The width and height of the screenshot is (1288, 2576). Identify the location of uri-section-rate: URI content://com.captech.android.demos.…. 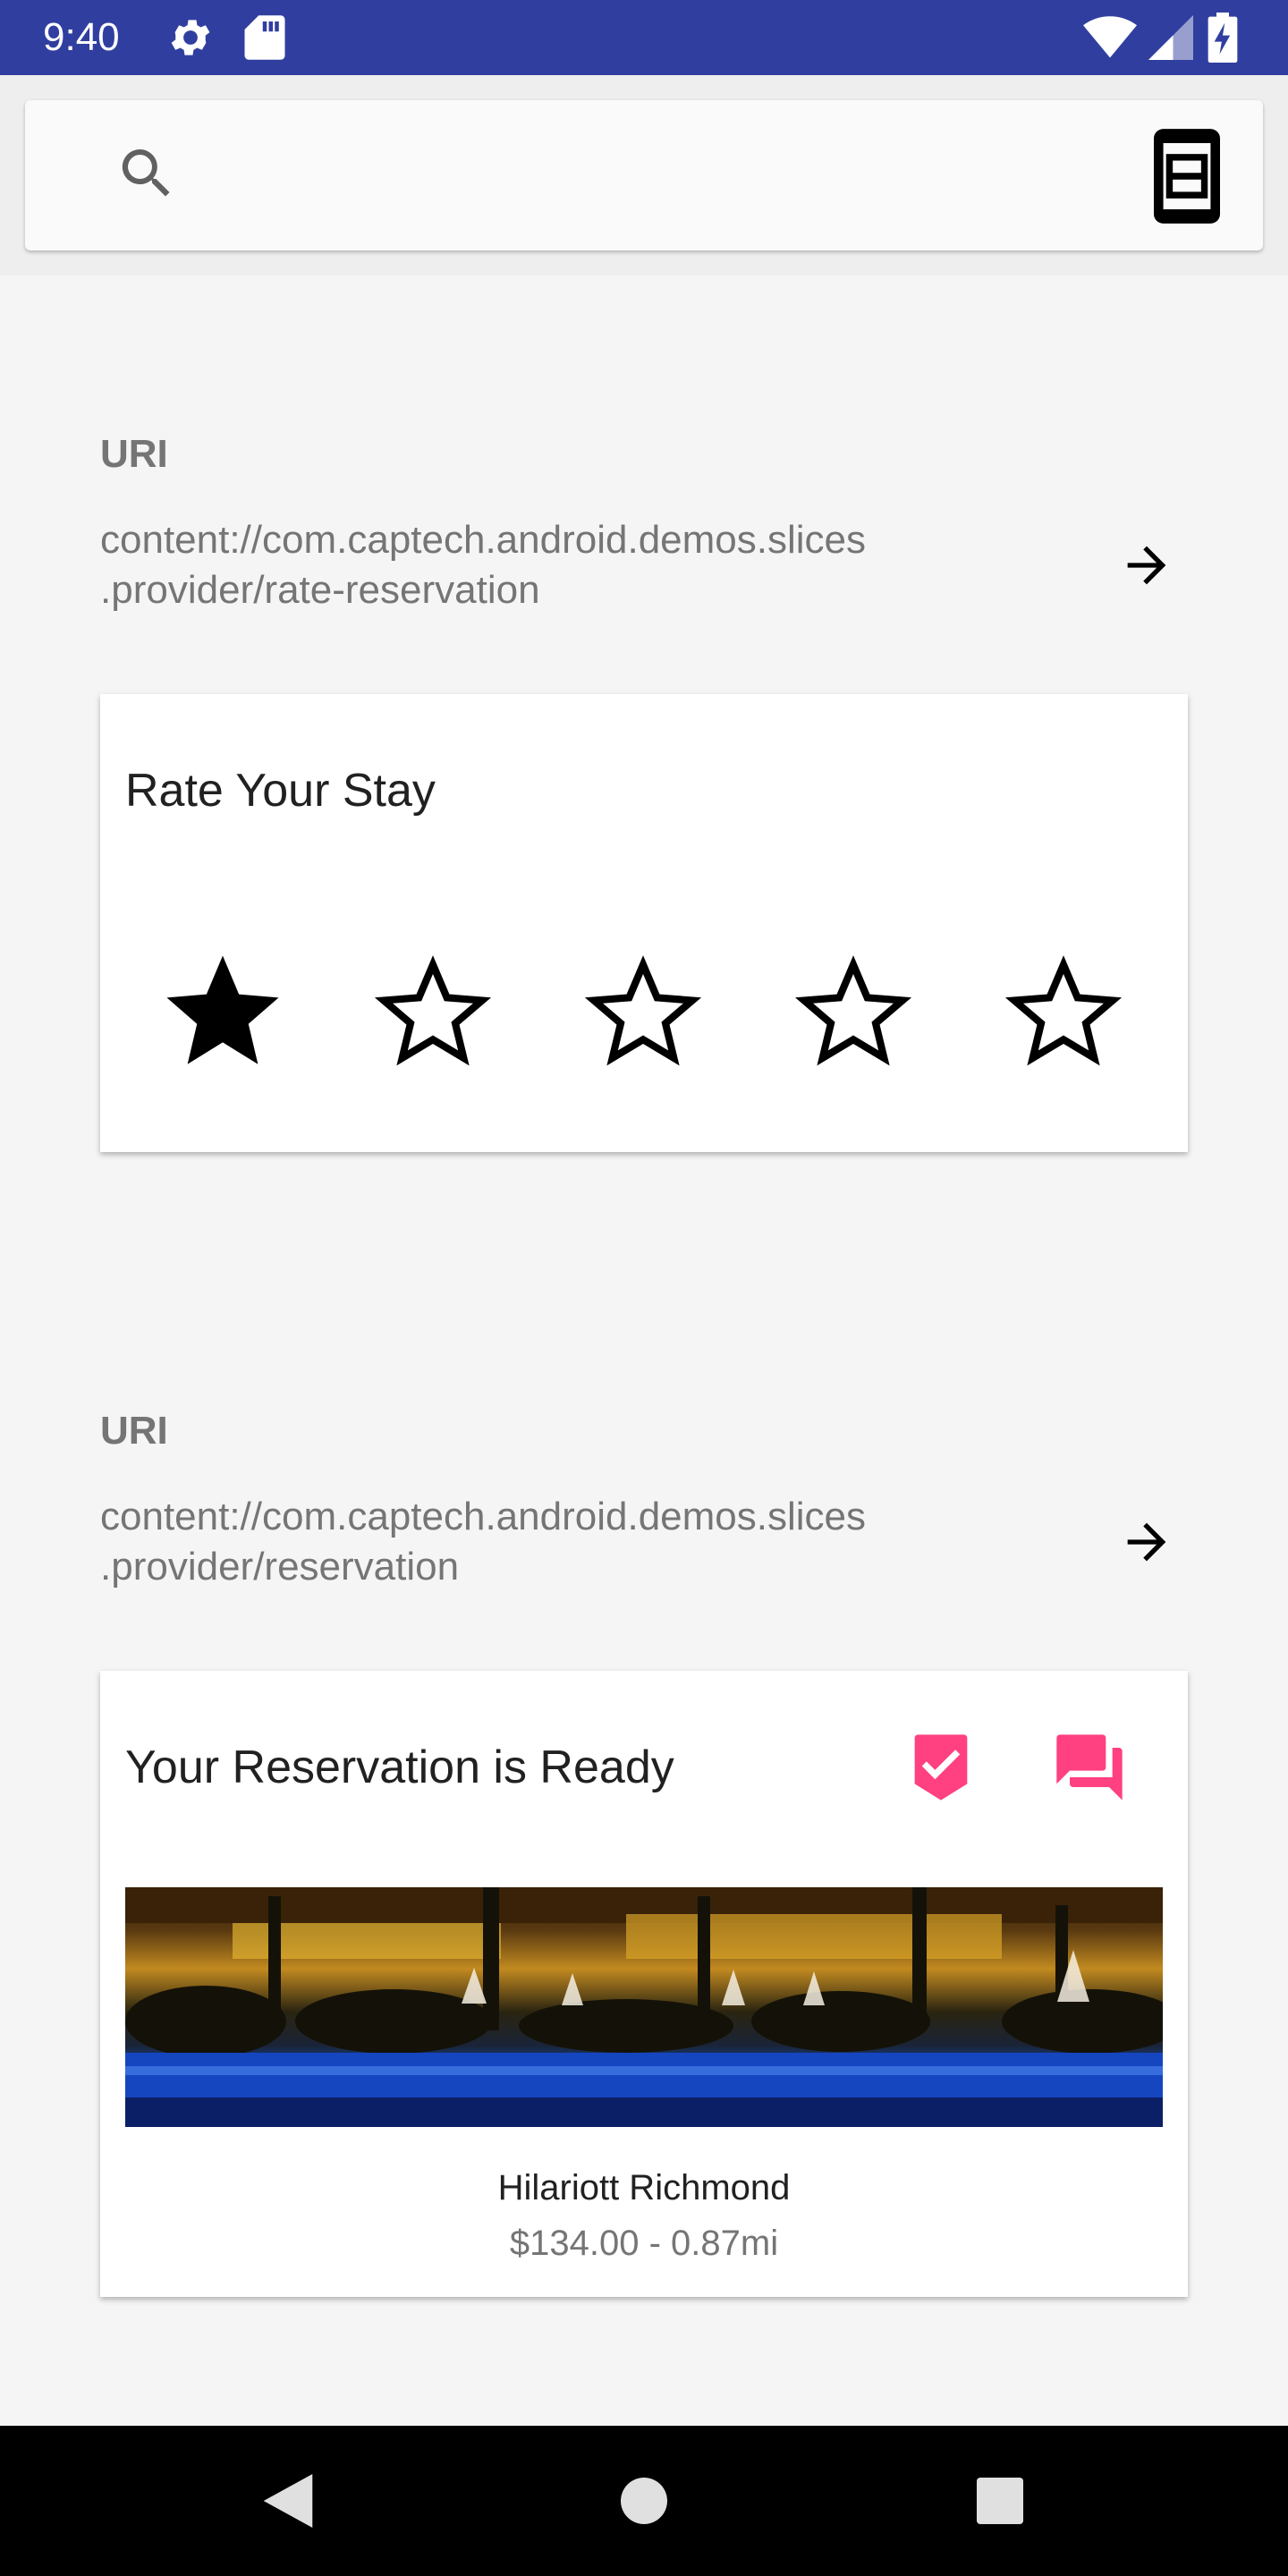
(644, 521).